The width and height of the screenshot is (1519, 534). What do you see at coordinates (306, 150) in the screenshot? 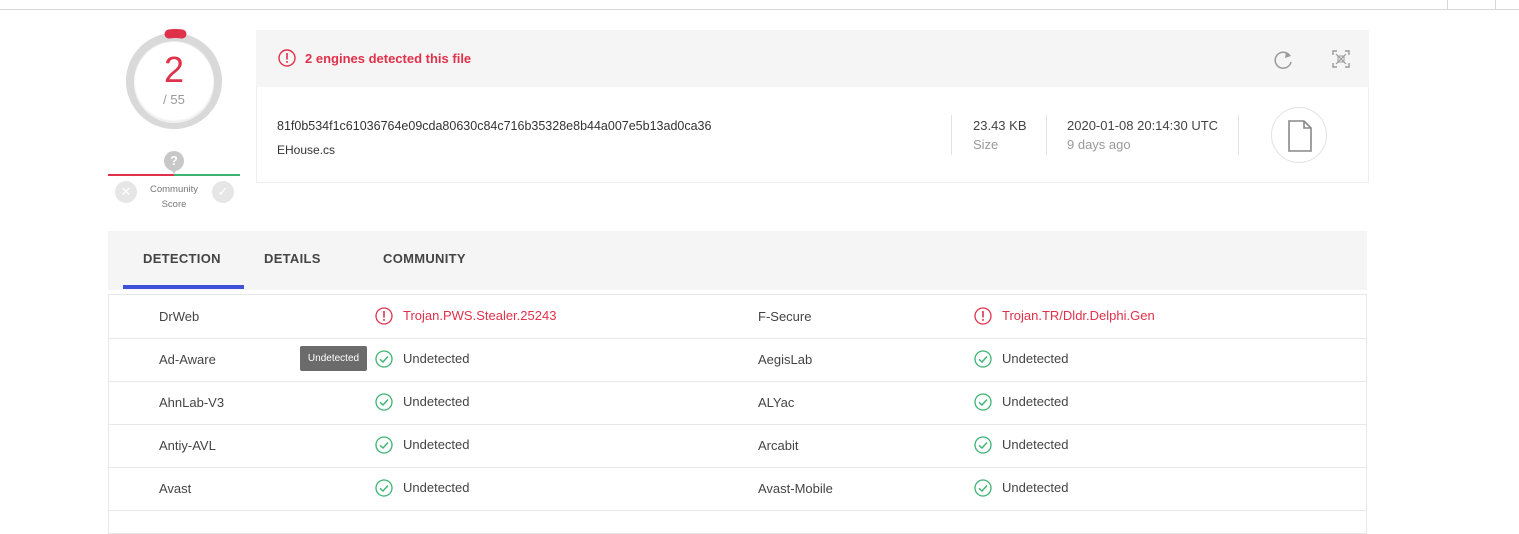
I see `file-name: EHouse.cs` at bounding box center [306, 150].